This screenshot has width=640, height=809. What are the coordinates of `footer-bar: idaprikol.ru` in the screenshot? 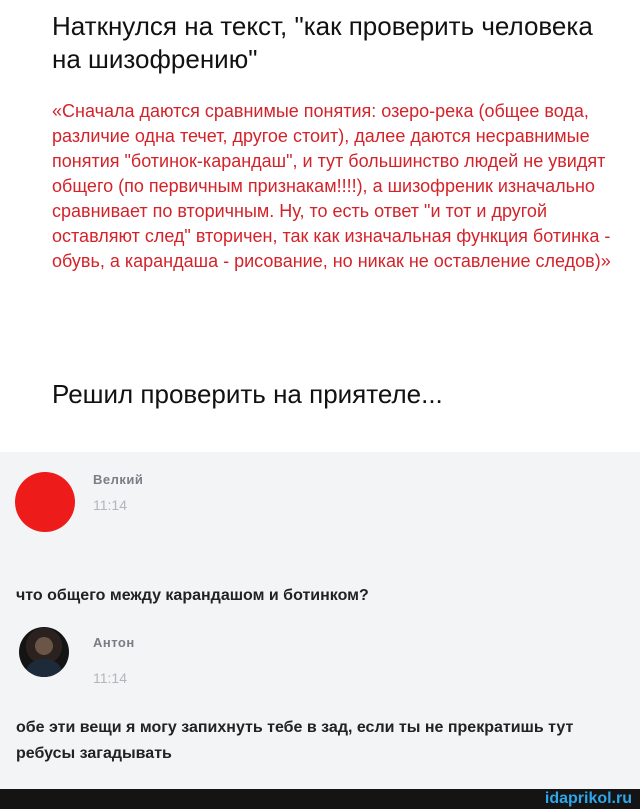 It's located at (320, 799).